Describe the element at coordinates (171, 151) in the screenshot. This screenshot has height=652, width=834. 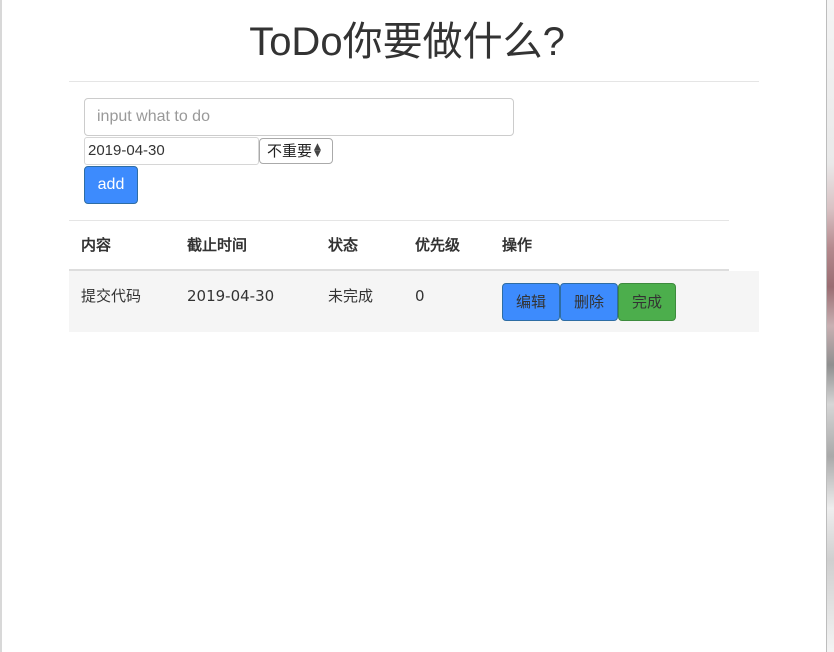
I see `deadline-date-input: 2019-04-30` at that location.